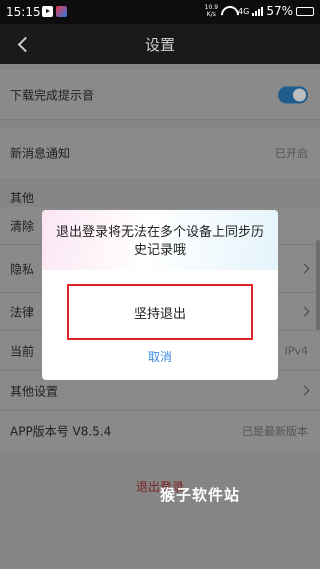  Describe the element at coordinates (296, 350) in the screenshot. I see `current-value: IPv4` at that location.